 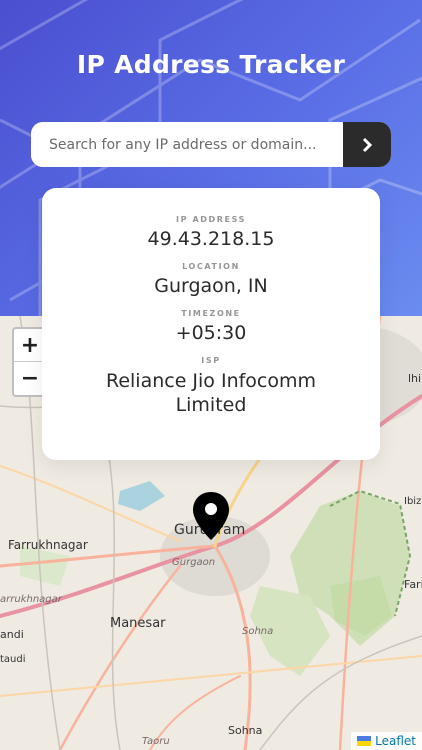 I want to click on ip-address-value: 49.43.218.15, so click(x=211, y=239).